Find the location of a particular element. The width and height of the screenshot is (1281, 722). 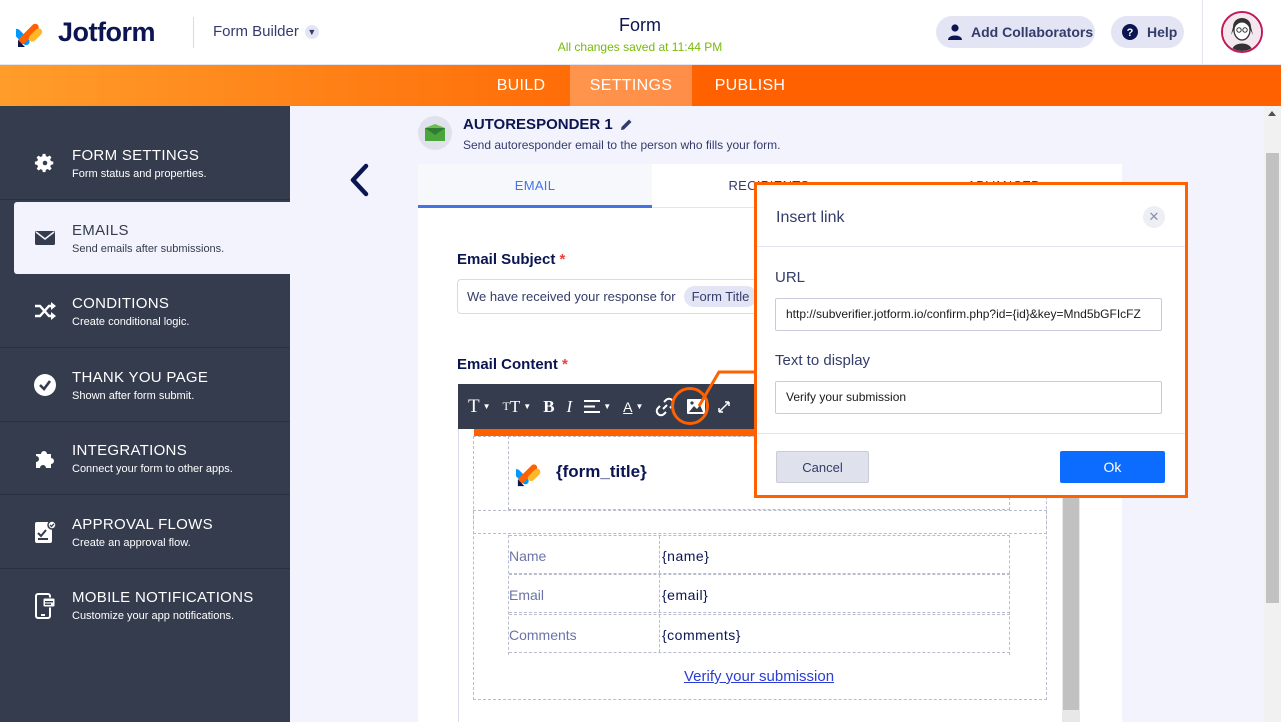

help-button: ? Help is located at coordinates (1147, 32).